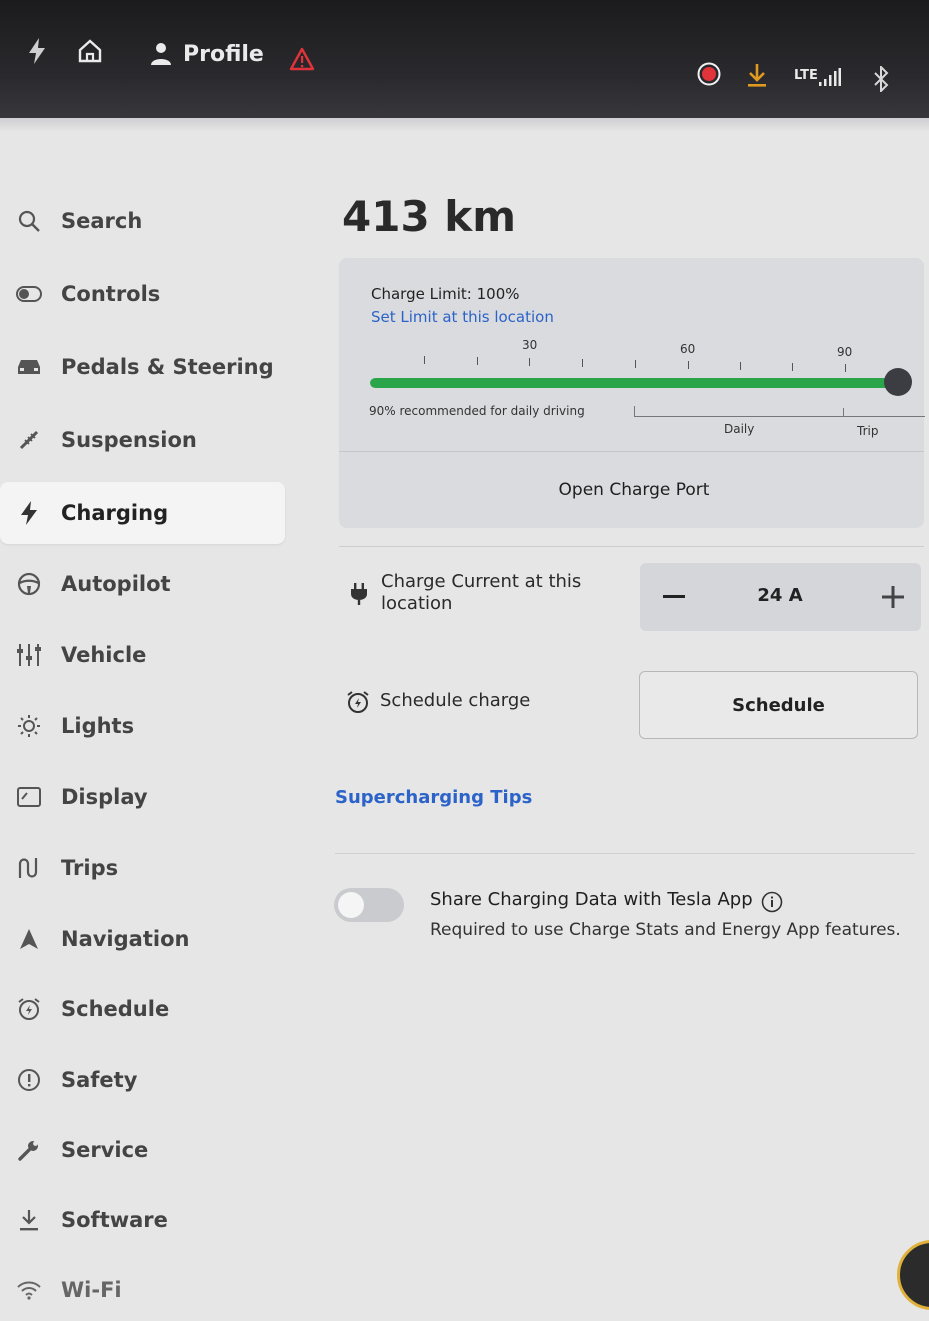 The height and width of the screenshot is (1321, 929). What do you see at coordinates (142, 1290) in the screenshot?
I see `sidebar-item-wifi: Wi-Fi` at bounding box center [142, 1290].